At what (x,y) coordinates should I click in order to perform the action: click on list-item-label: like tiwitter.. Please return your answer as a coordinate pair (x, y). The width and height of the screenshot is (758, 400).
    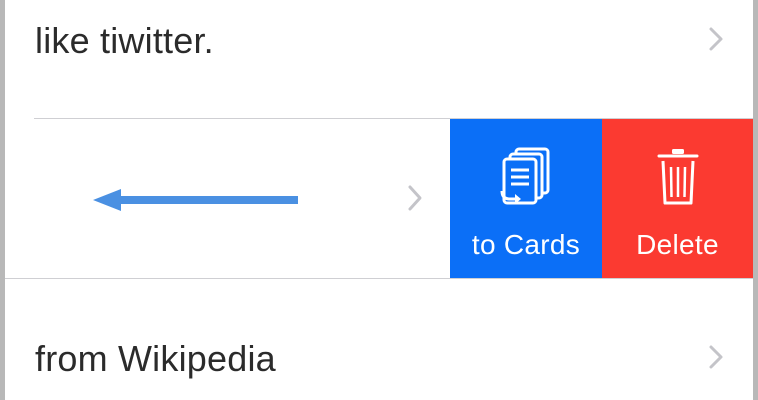
    Looking at the image, I should click on (124, 40).